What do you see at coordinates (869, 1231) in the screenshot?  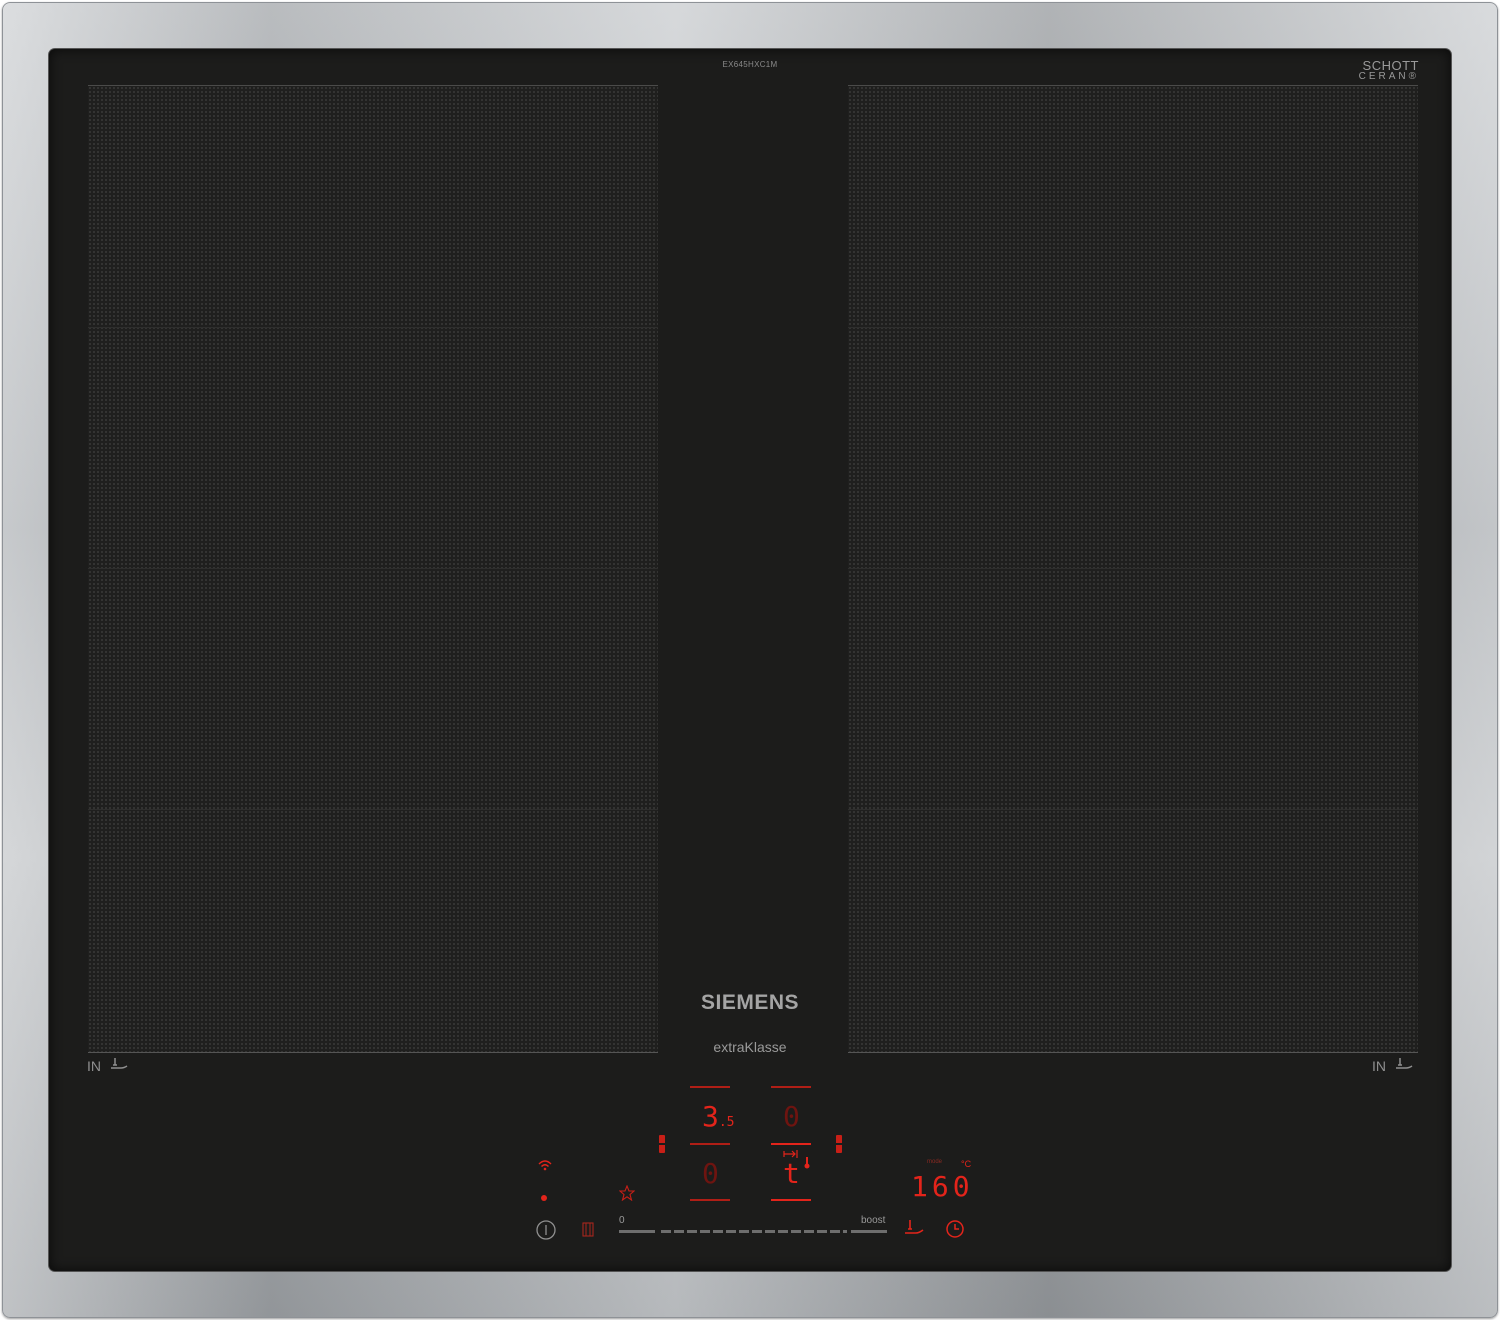 I see `boost-slider-segment` at bounding box center [869, 1231].